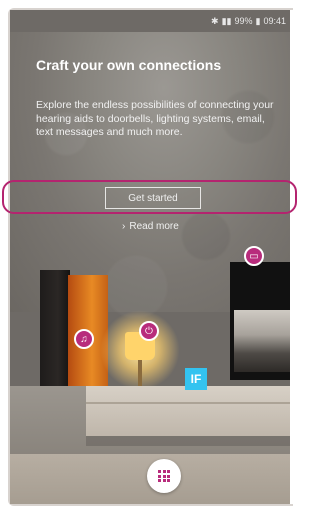 This screenshot has width=320, height=506. What do you see at coordinates (124, 226) in the screenshot?
I see `chevron-right-icon: ›` at bounding box center [124, 226].